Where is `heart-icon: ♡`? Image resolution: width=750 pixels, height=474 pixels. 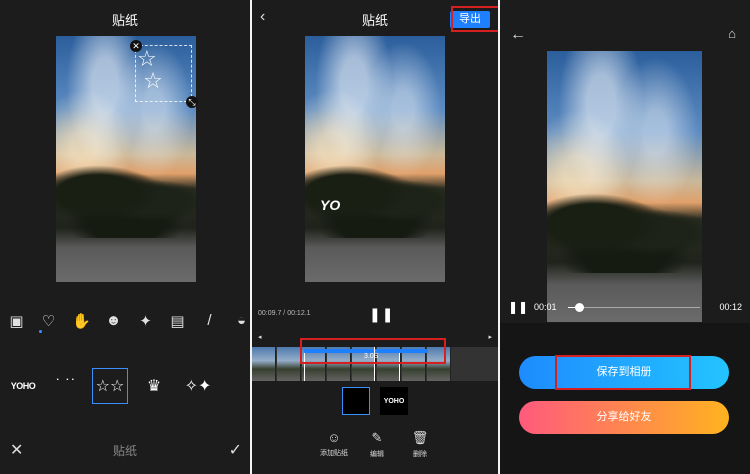 heart-icon: ♡ is located at coordinates (48, 321).